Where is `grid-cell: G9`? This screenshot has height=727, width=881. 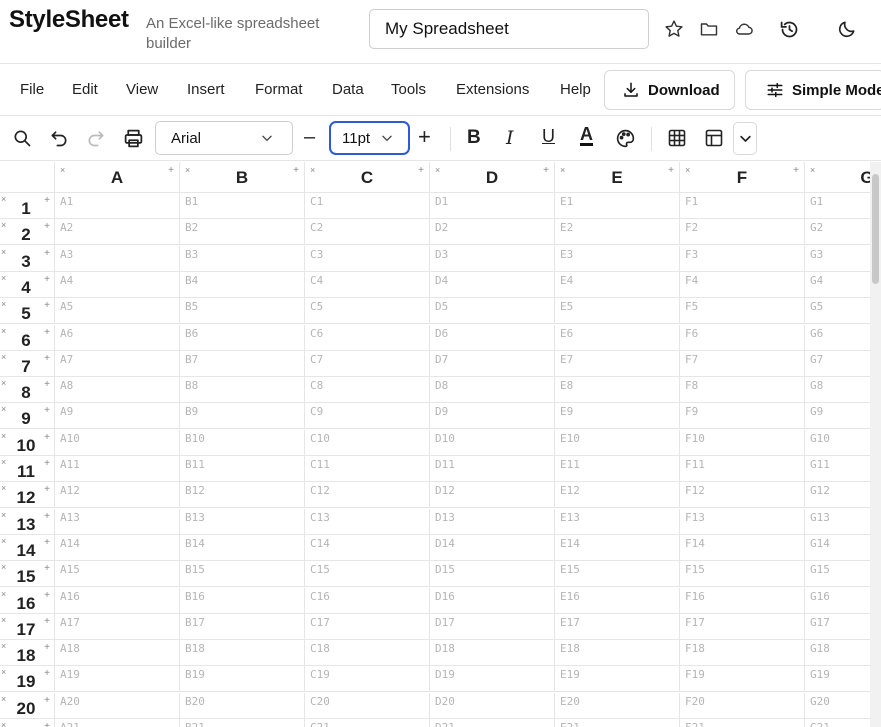
grid-cell: G9 is located at coordinates (837, 416).